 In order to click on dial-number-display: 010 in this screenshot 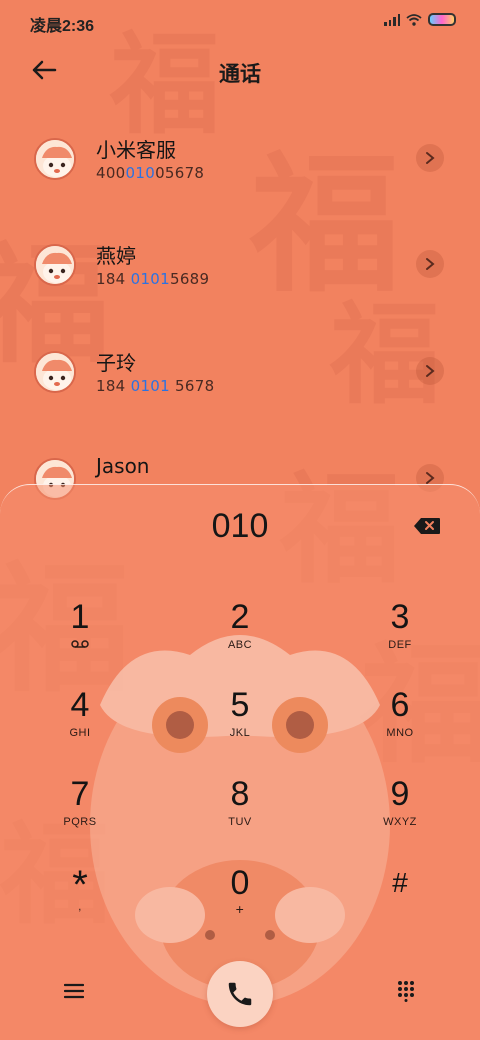, I will do `click(240, 526)`.